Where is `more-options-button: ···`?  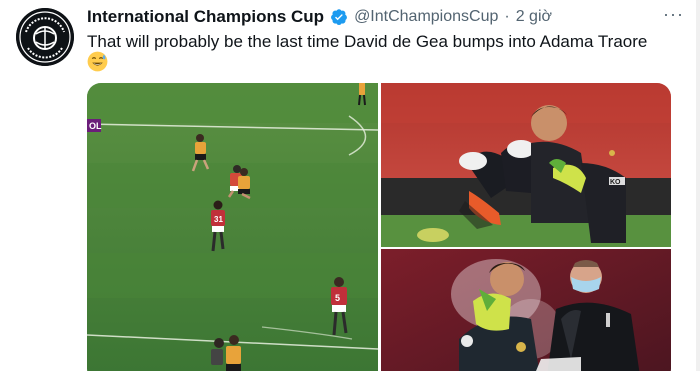
more-options-button: ··· is located at coordinates (673, 14).